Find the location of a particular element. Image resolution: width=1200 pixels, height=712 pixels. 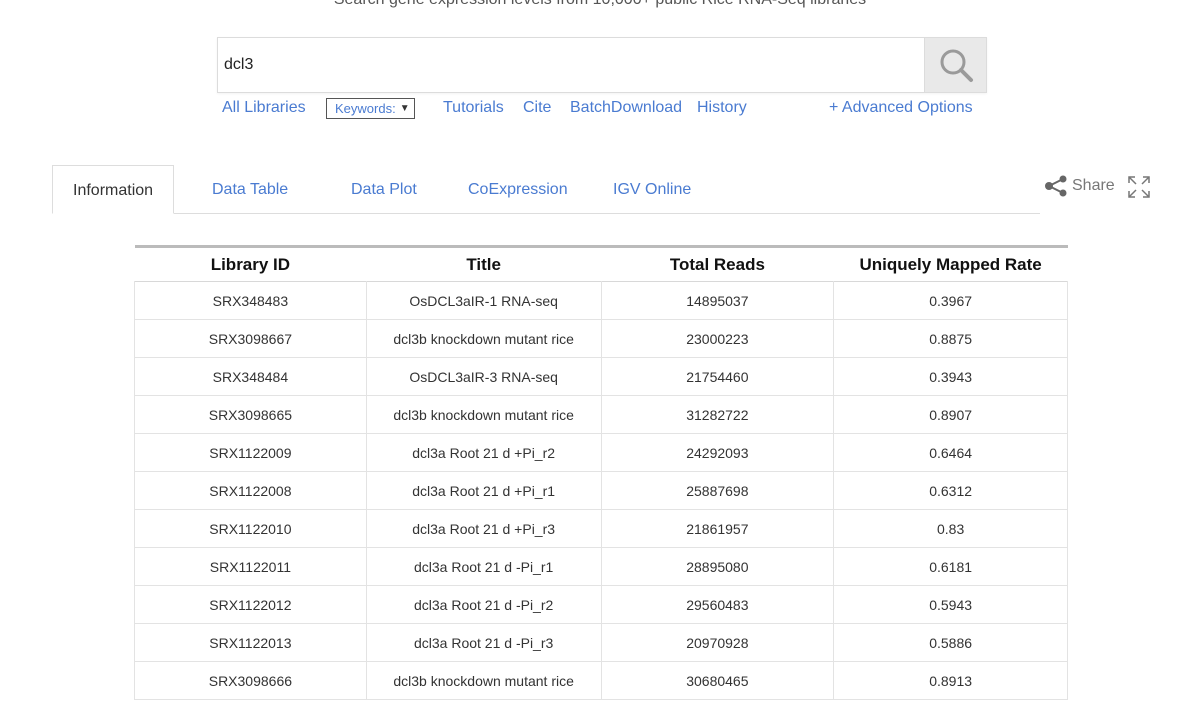

tab-information: Information is located at coordinates (113, 189).